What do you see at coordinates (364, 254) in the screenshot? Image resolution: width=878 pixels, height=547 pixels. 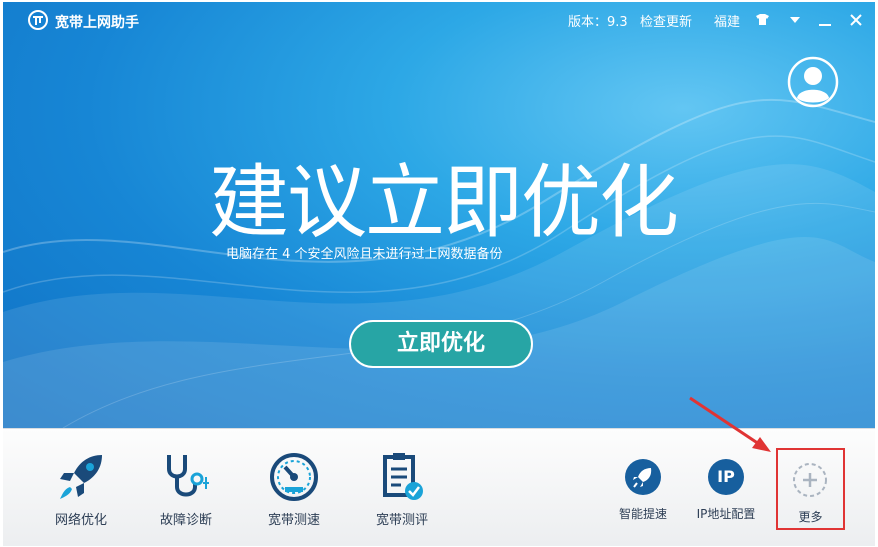 I see `risk-summary: 电脑存在 4 个安全风险且未进行过上网数据备份` at bounding box center [364, 254].